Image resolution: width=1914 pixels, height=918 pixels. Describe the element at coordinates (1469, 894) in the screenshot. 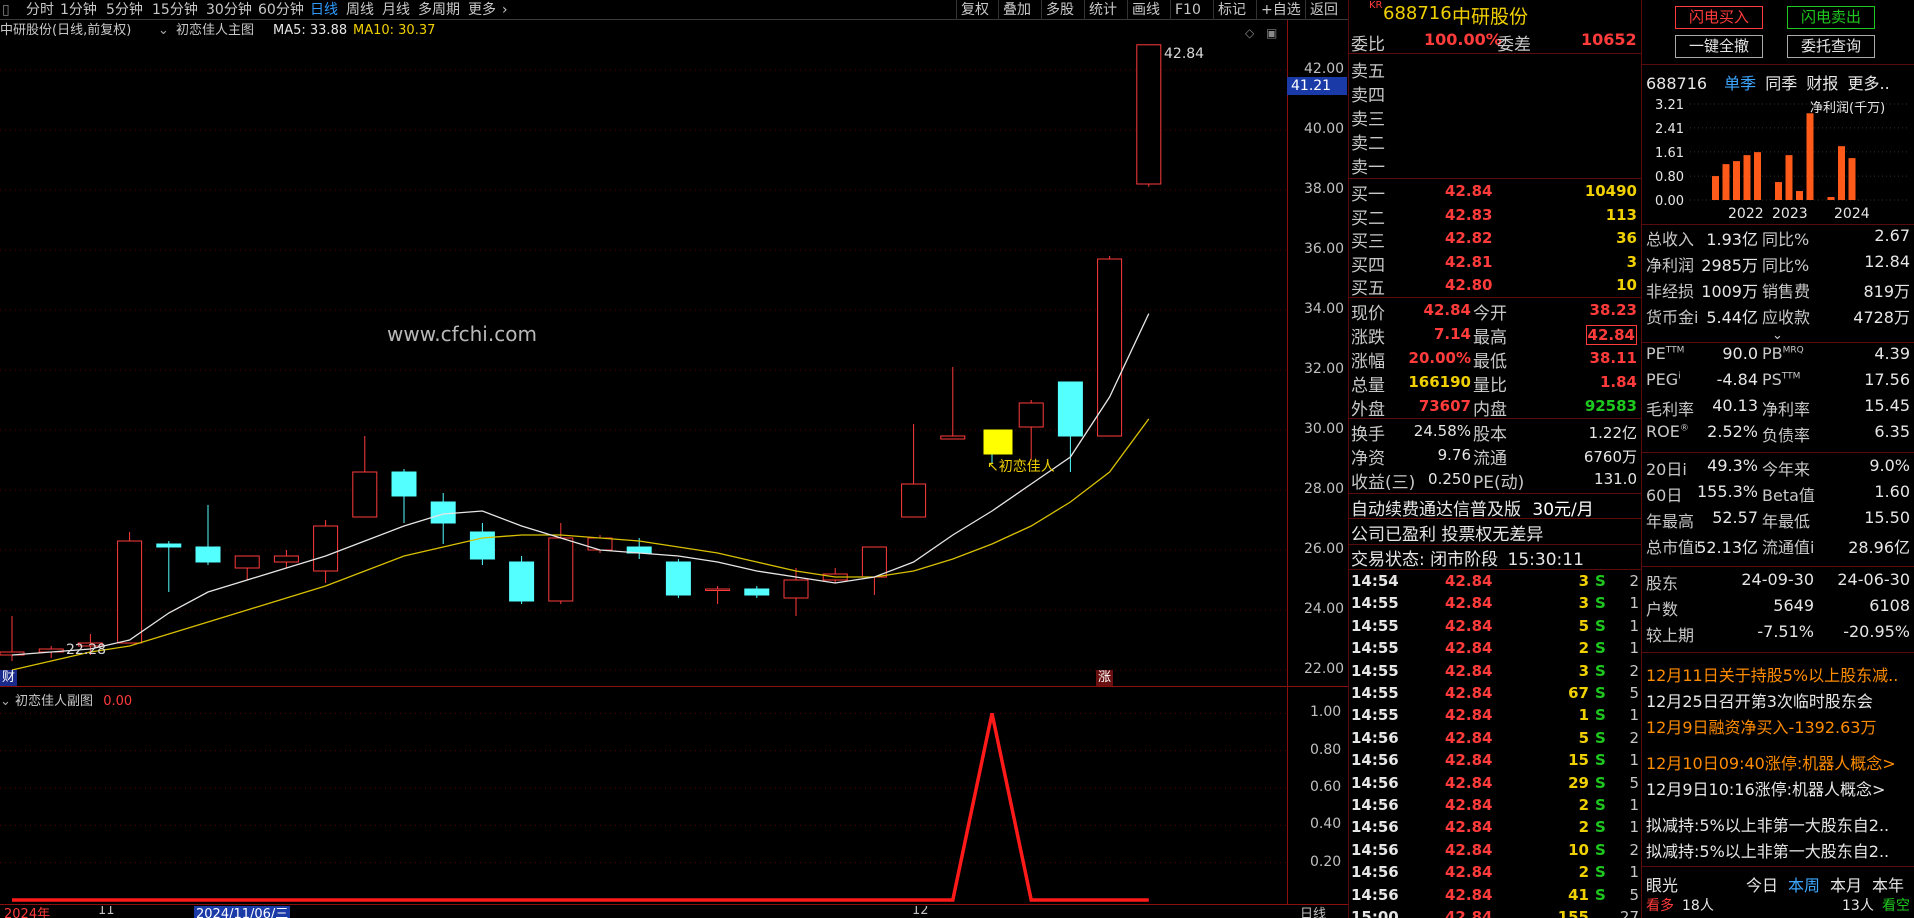

I see `tick-price: 42.84` at that location.